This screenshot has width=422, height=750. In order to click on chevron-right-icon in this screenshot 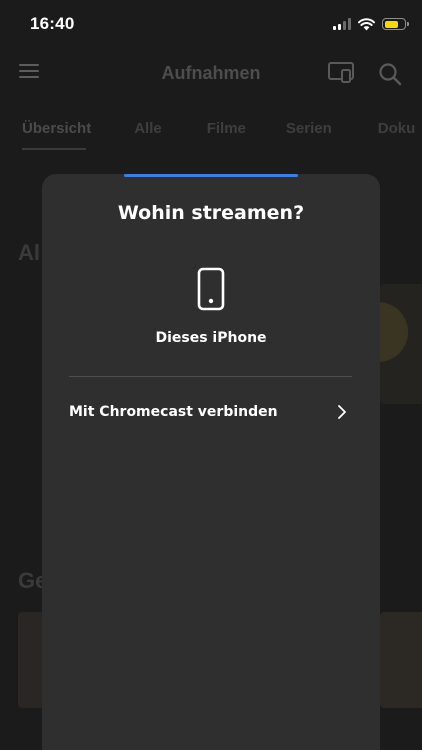, I will do `click(342, 412)`.